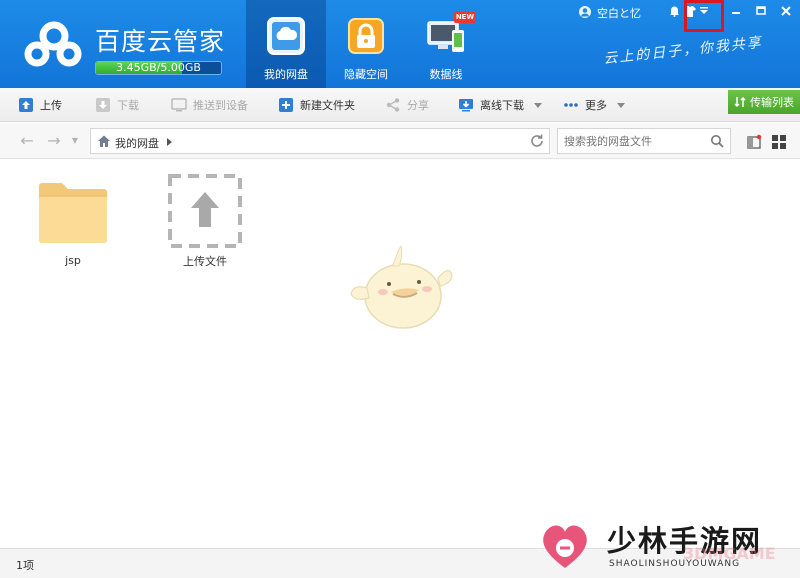  What do you see at coordinates (137, 143) in the screenshot?
I see `breadcrumb-my-drive: 我的网盘` at bounding box center [137, 143].